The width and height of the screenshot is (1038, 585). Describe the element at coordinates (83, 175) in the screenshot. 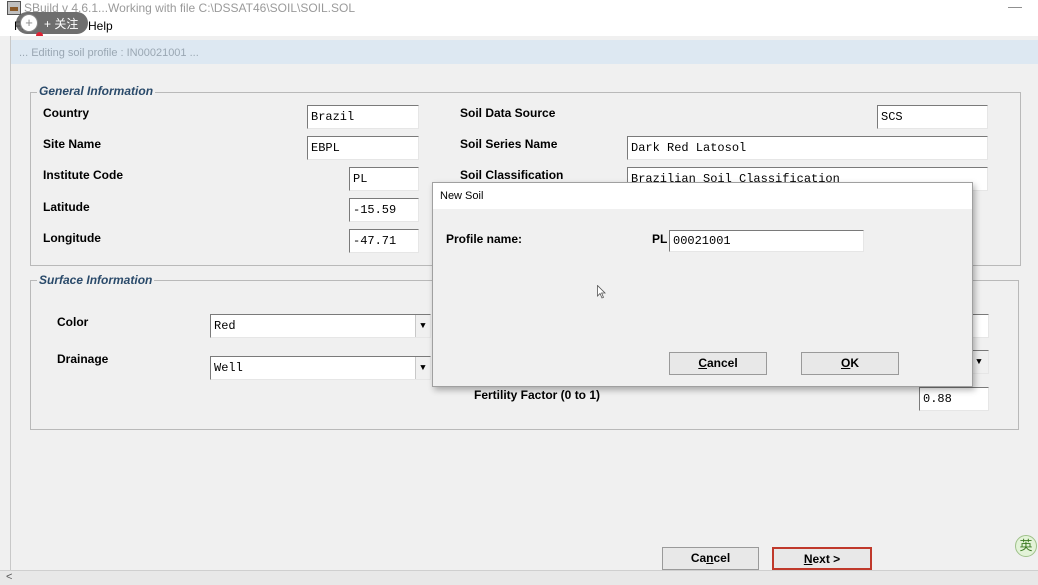

I see `institute-code-label: Institute Code` at that location.